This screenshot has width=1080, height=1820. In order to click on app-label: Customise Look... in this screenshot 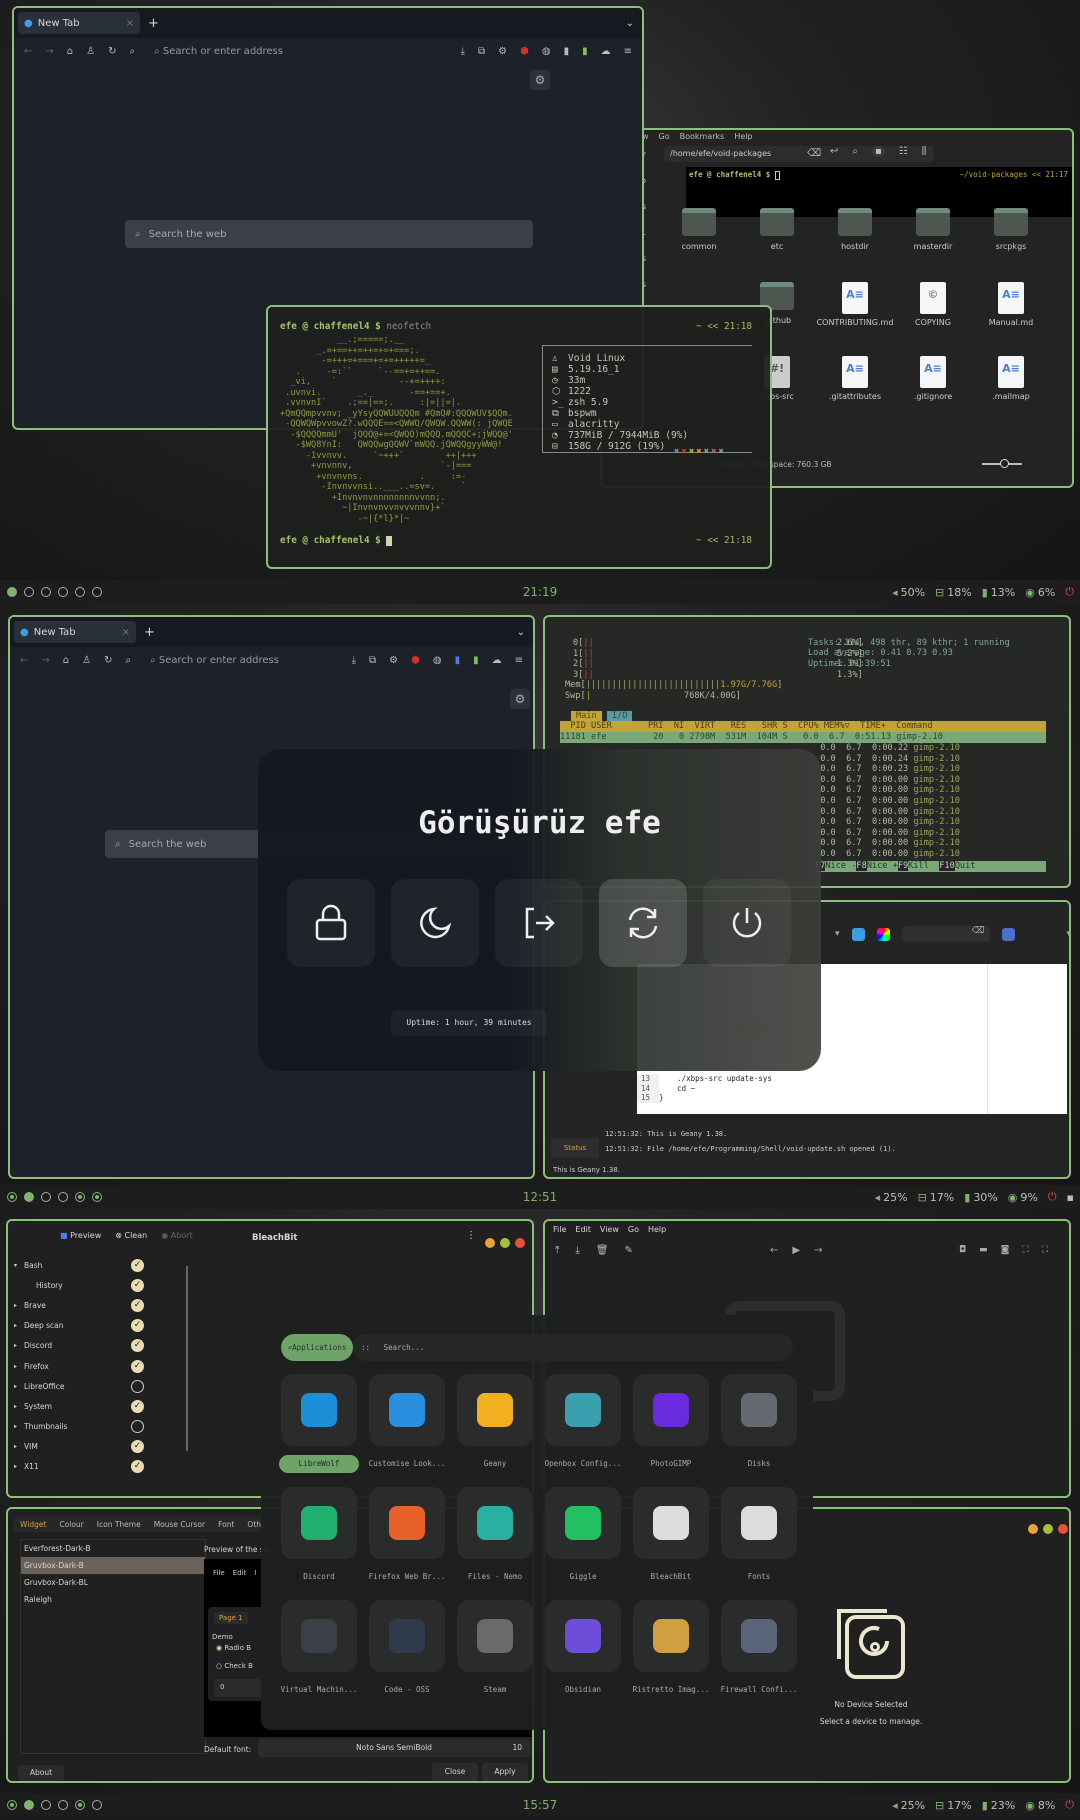, I will do `click(407, 1464)`.